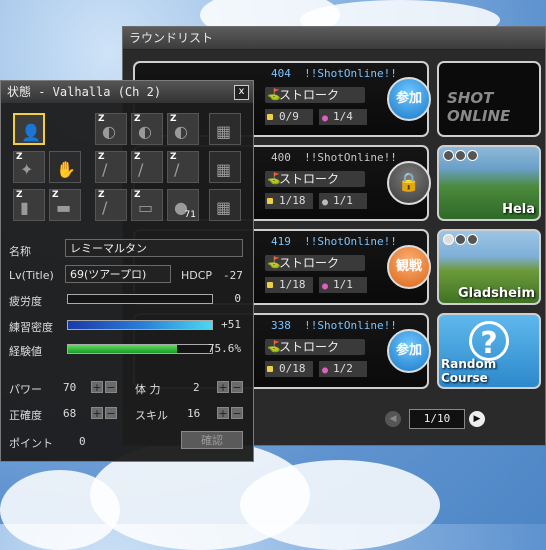 The height and width of the screenshot is (550, 546). What do you see at coordinates (140, 349) in the screenshot?
I see `exp-bar` at bounding box center [140, 349].